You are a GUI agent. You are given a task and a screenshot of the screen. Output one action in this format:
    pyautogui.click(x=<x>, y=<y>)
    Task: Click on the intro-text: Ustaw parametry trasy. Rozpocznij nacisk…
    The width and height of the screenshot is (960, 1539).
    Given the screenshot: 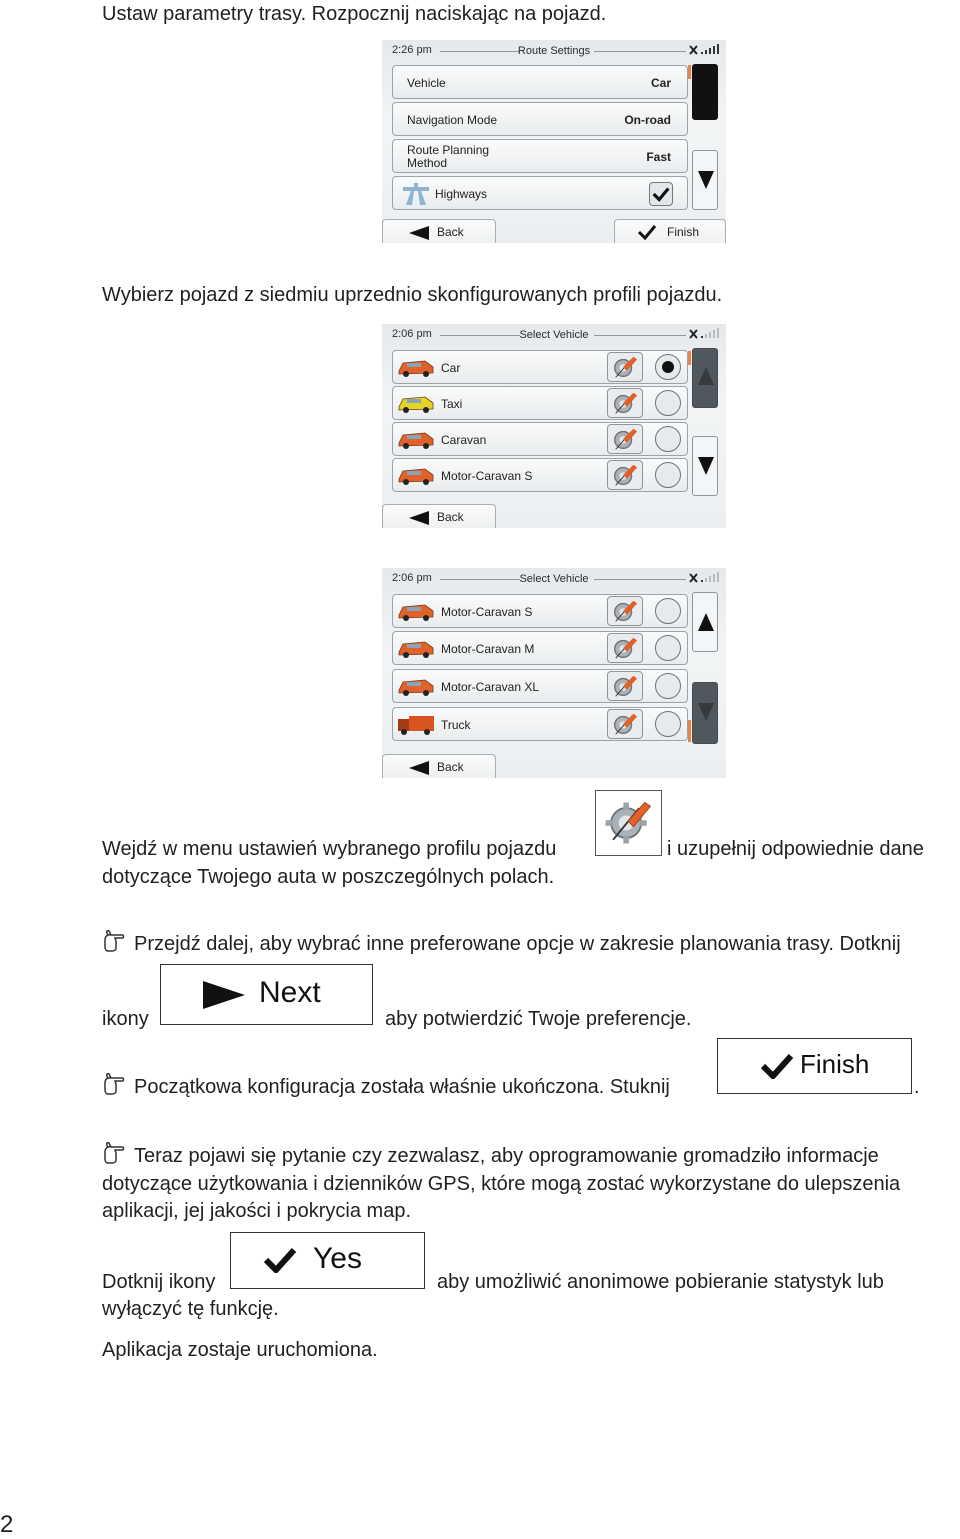 What is the action you would take?
    pyautogui.click(x=354, y=14)
    